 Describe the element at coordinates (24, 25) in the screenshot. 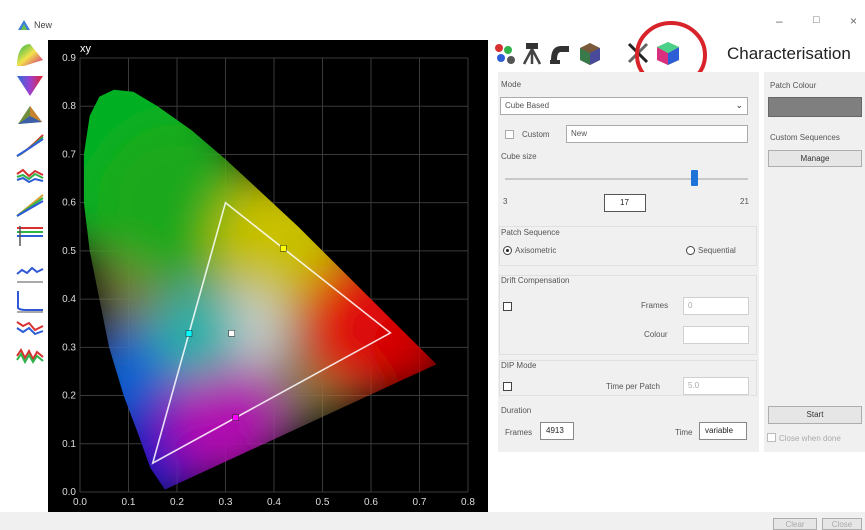

I see `app-icon` at that location.